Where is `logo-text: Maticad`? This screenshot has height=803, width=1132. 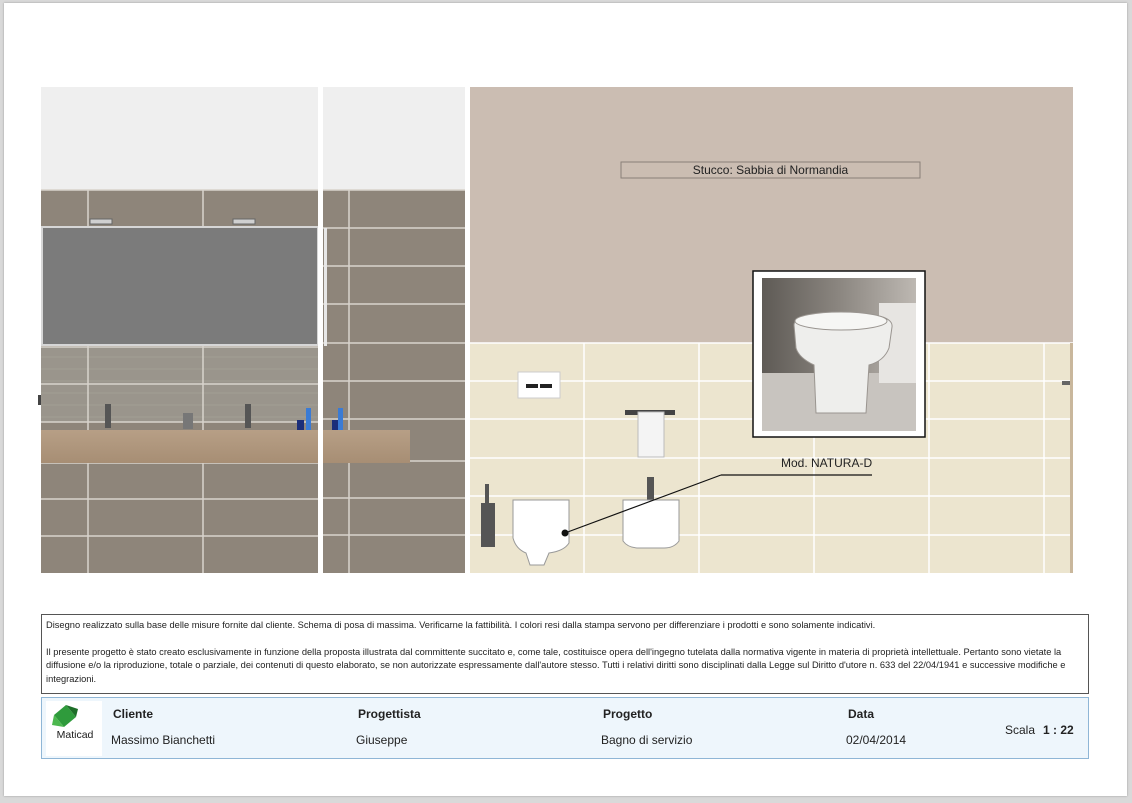
logo-text: Maticad is located at coordinates (75, 735).